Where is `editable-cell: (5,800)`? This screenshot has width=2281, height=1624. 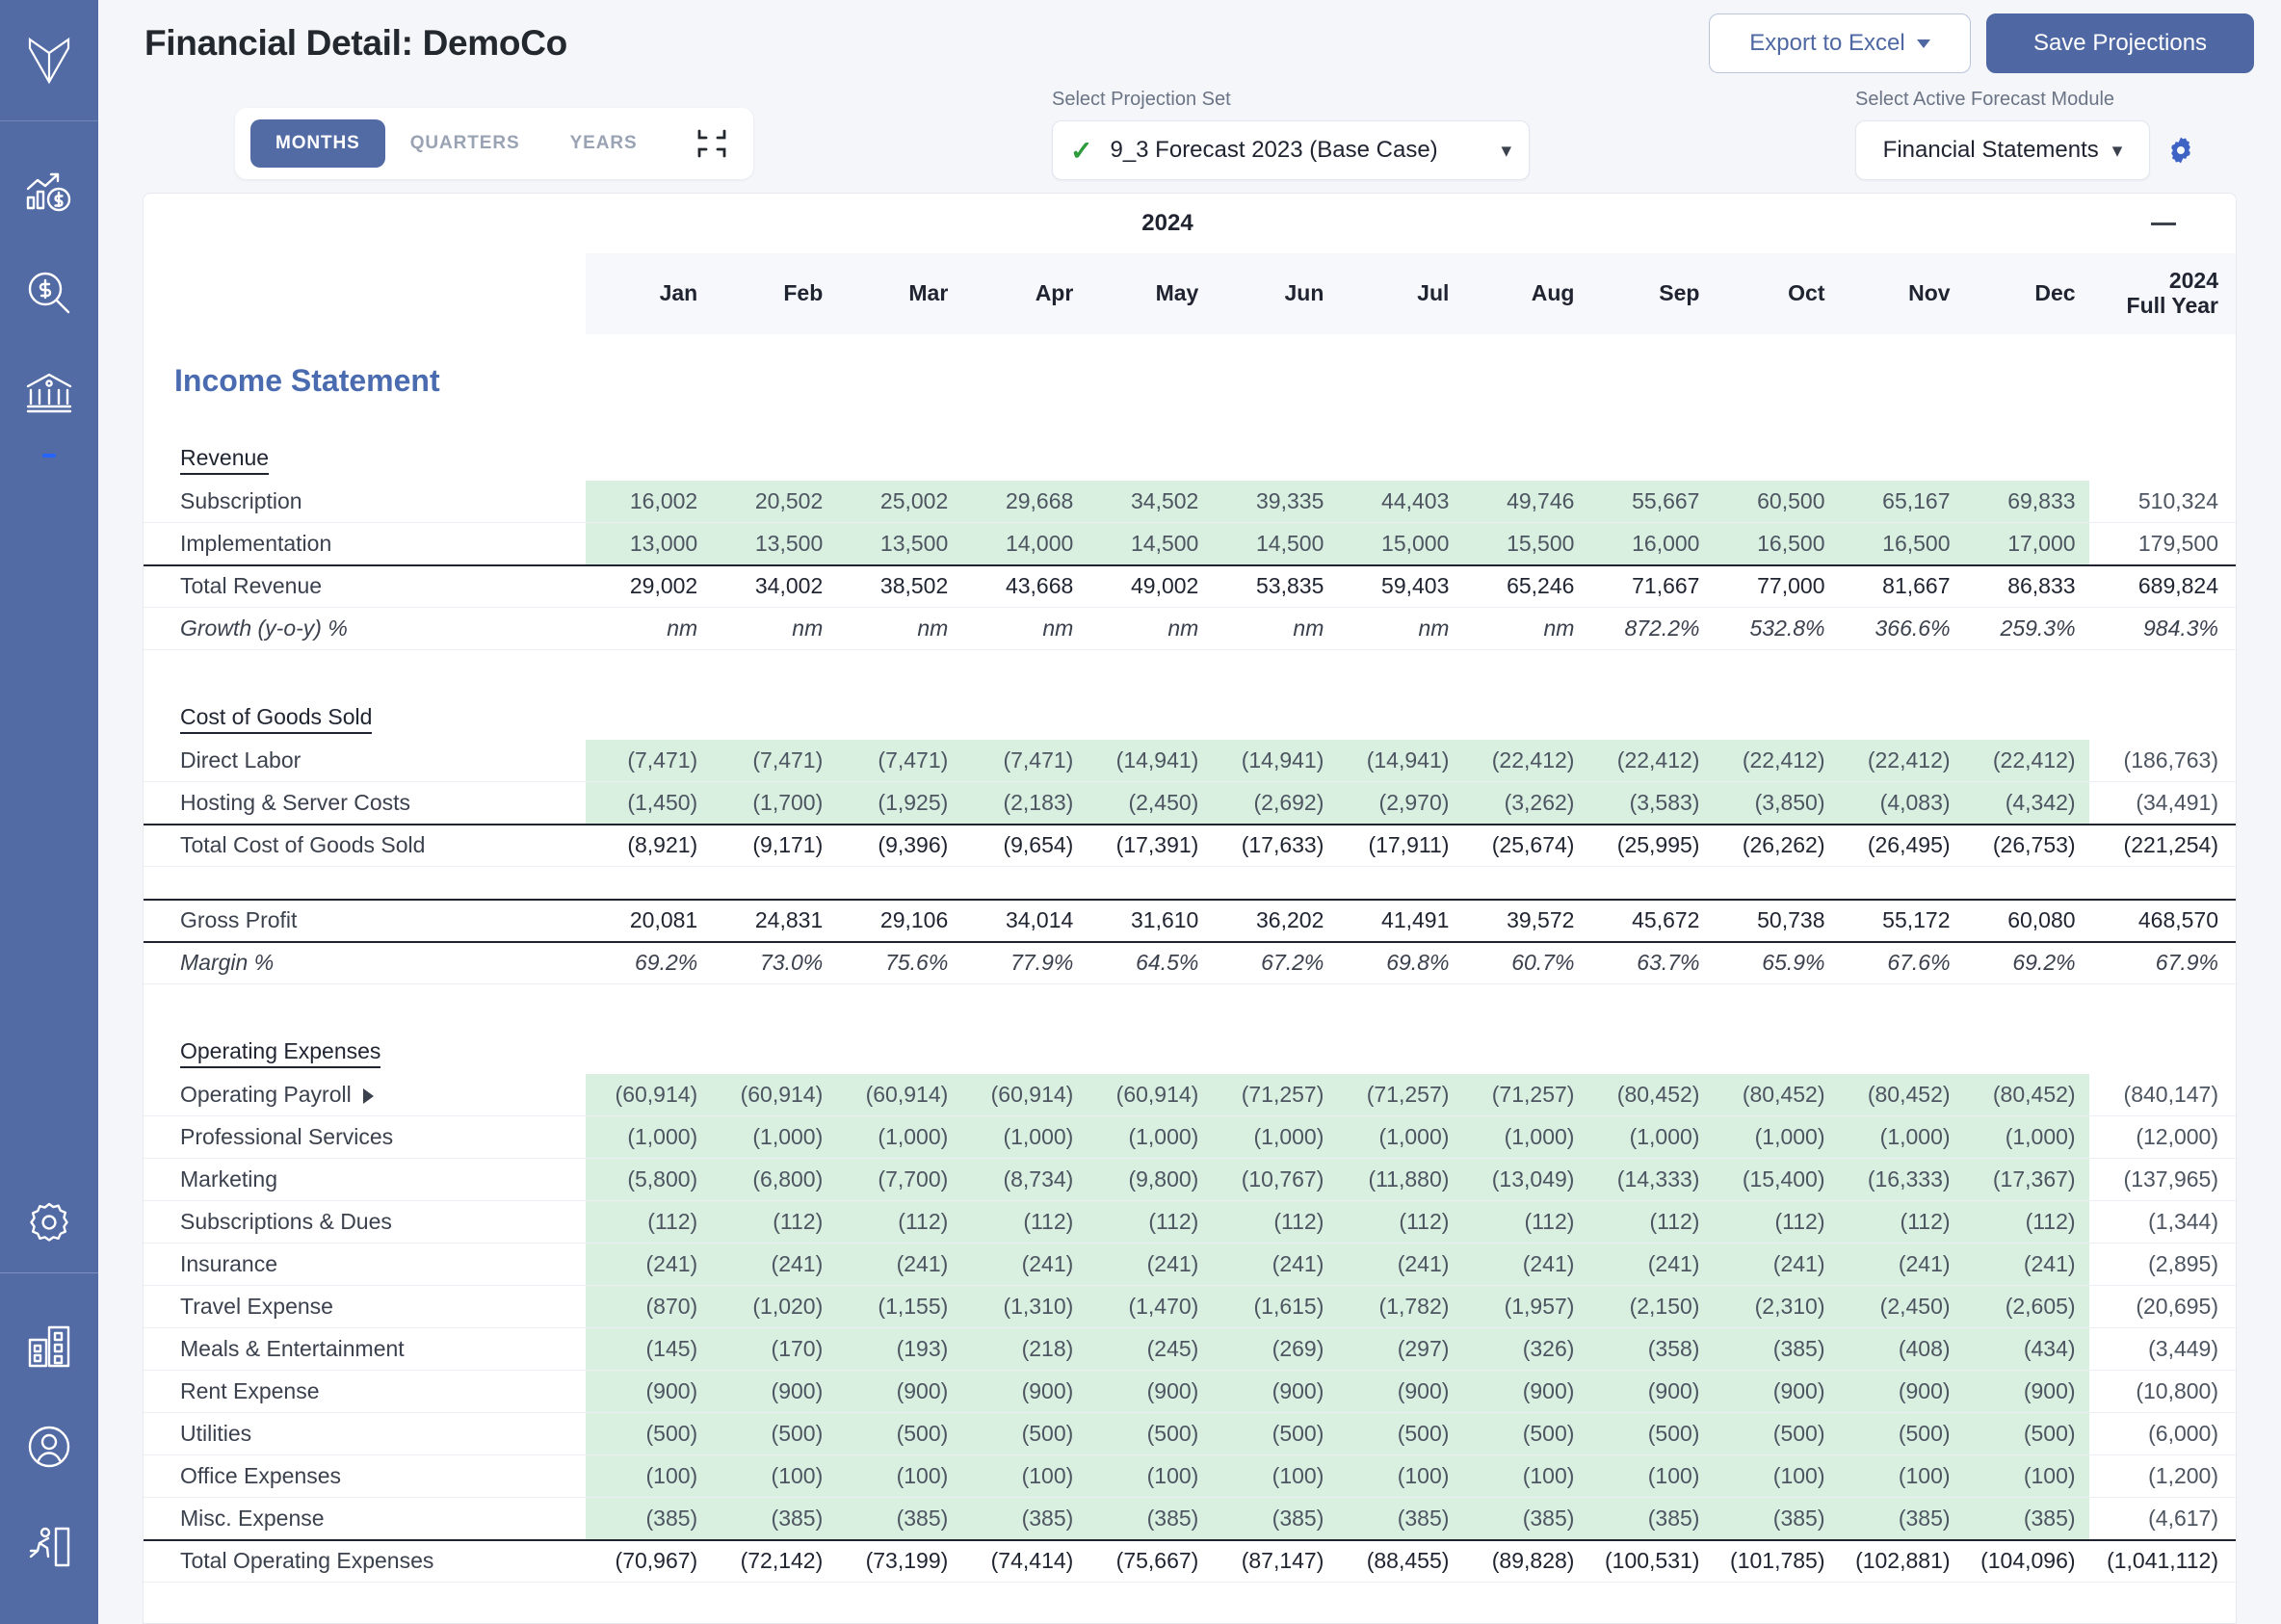
editable-cell: (5,800) is located at coordinates (649, 1179).